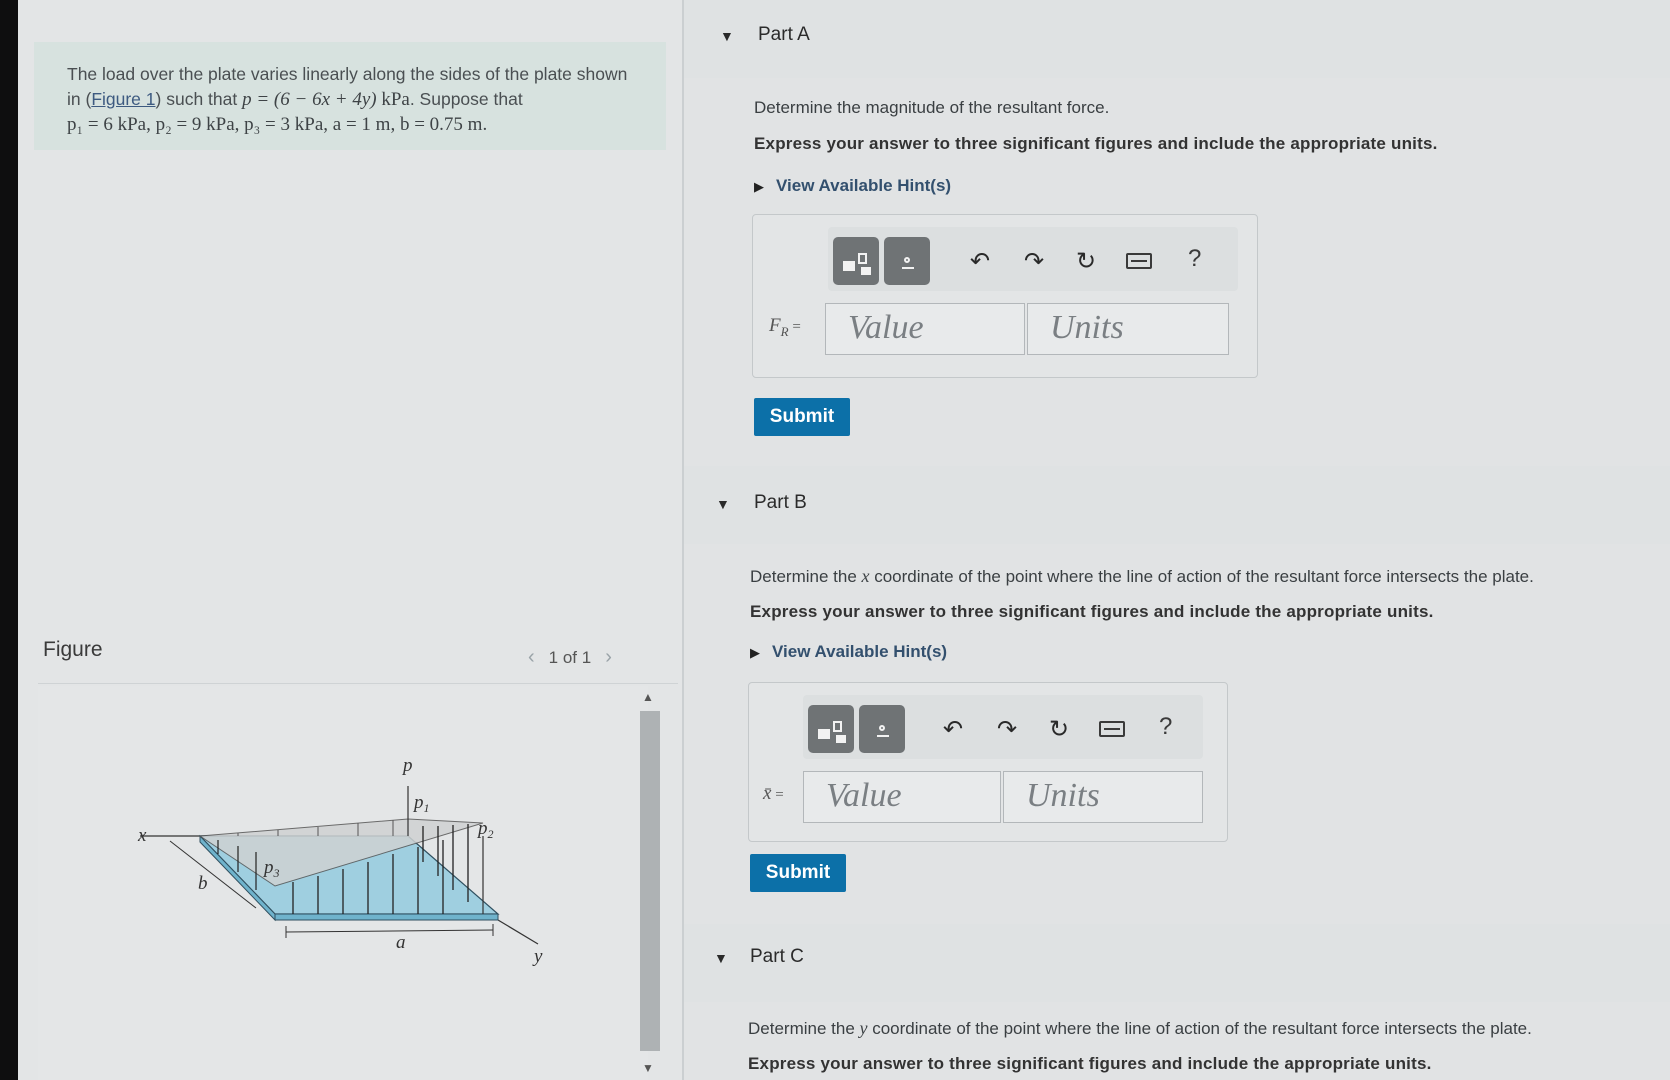  I want to click on screen-bezel, so click(9, 540).